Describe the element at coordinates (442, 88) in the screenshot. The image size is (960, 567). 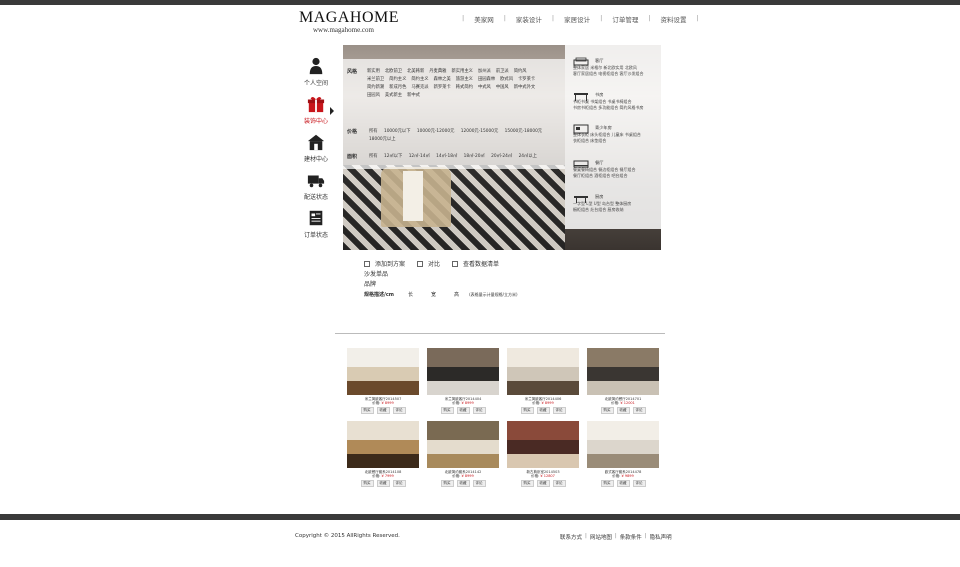
I see `style-option: 新罗莱卡` at that location.